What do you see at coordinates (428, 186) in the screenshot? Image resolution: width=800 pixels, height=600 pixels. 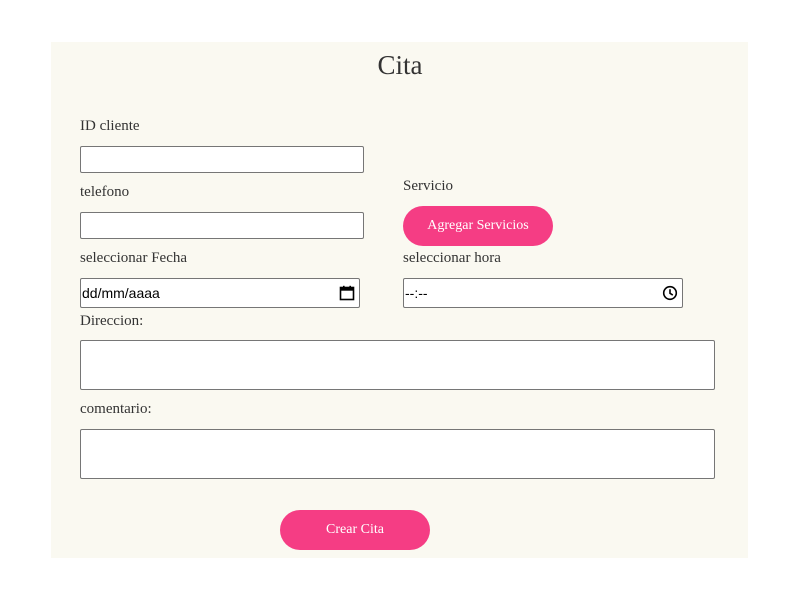 I see `servicio-label: Servicio` at bounding box center [428, 186].